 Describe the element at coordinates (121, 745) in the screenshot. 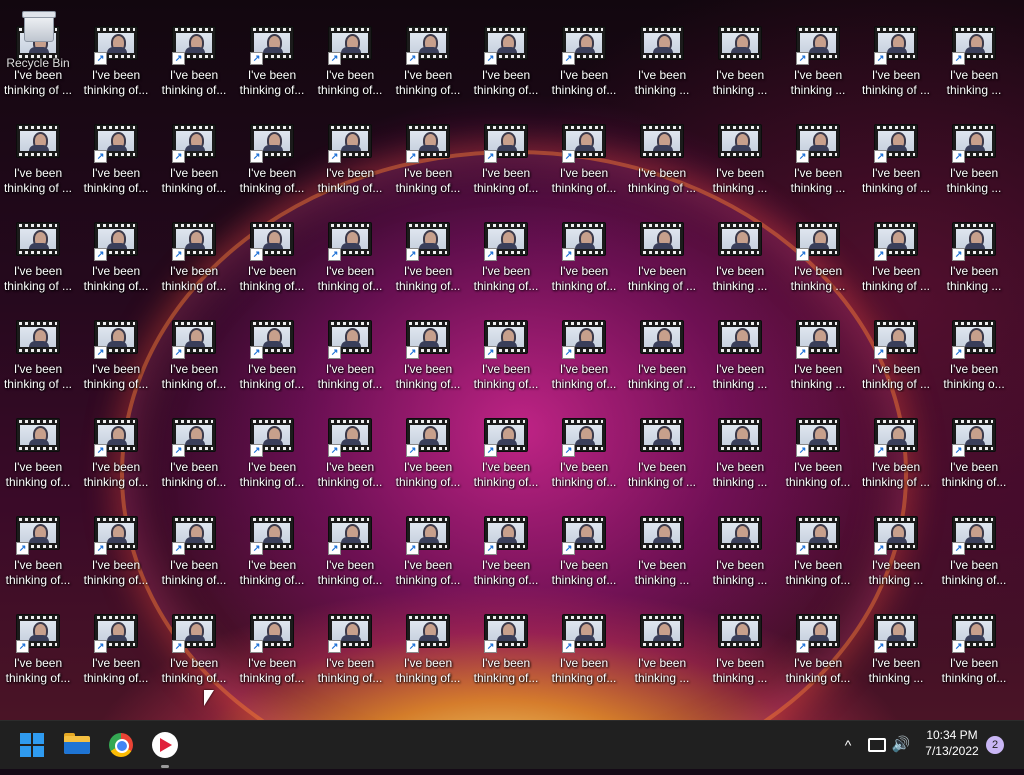

I see `chrome-icon` at that location.